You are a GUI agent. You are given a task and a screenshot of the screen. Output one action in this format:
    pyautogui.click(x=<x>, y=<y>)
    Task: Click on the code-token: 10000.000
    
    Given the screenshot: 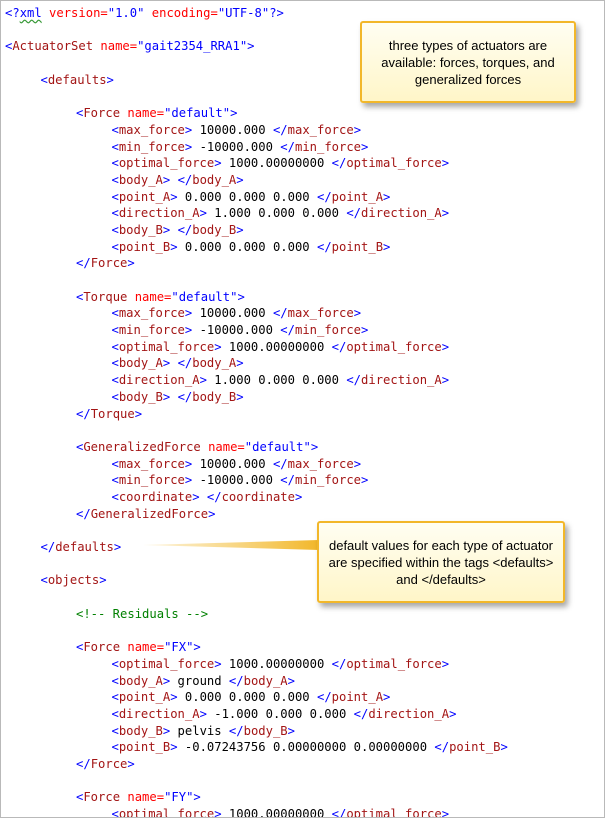 What is the action you would take?
    pyautogui.click(x=232, y=129)
    